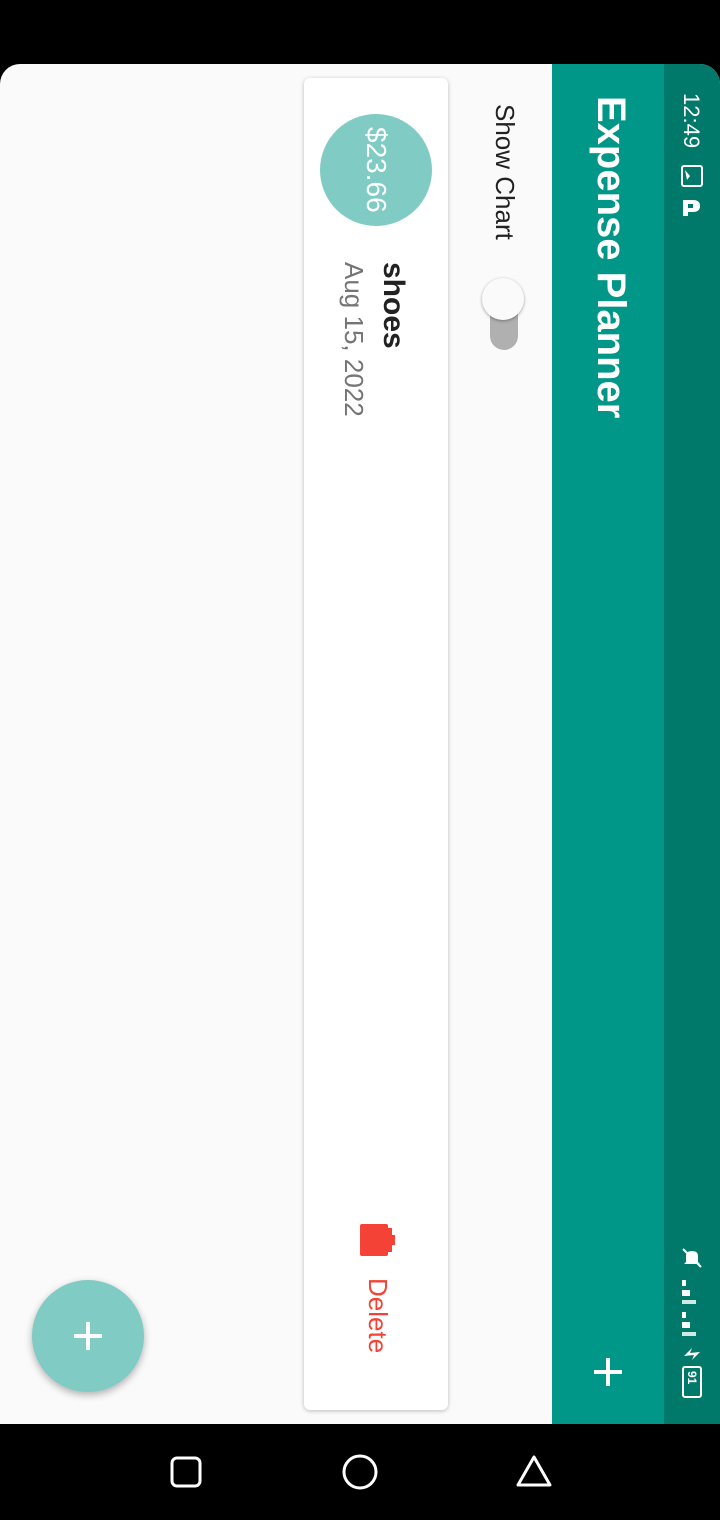 The width and height of the screenshot is (720, 1520). I want to click on plus-icon, so click(88, 1336).